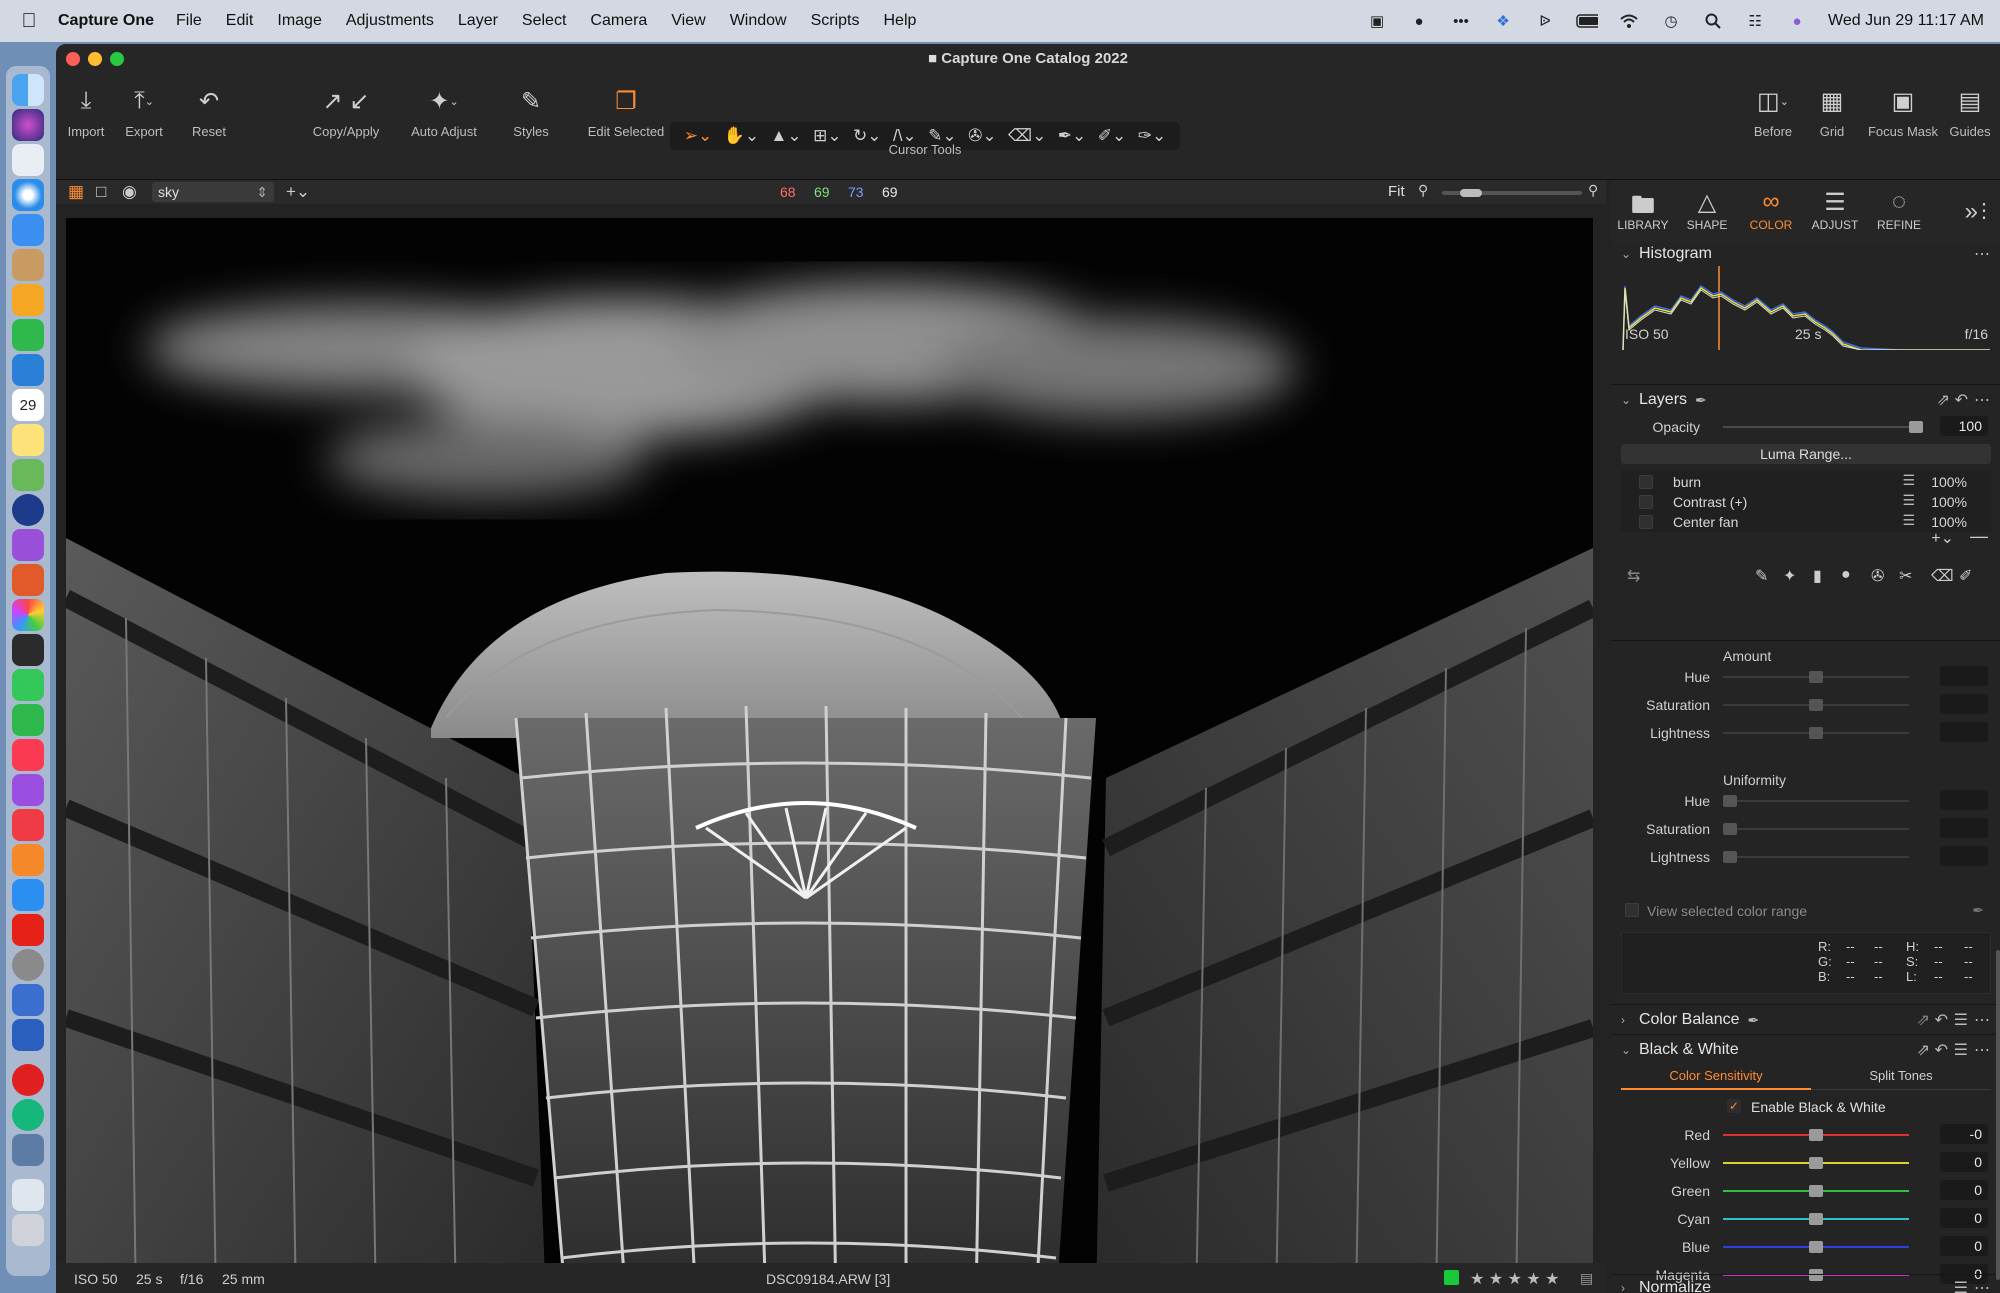 This screenshot has height=1293, width=2000. What do you see at coordinates (1816, 677) in the screenshot?
I see `amount-hue-slider-knob` at bounding box center [1816, 677].